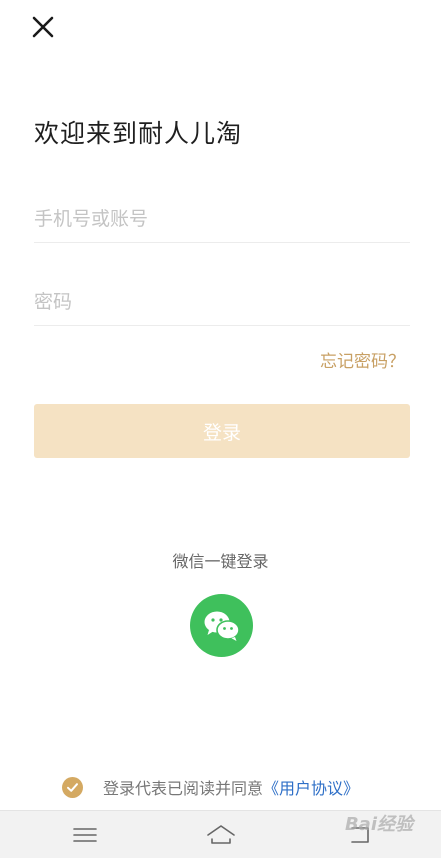  What do you see at coordinates (220, 561) in the screenshot?
I see `wechat-login-label: 微信一键登录` at bounding box center [220, 561].